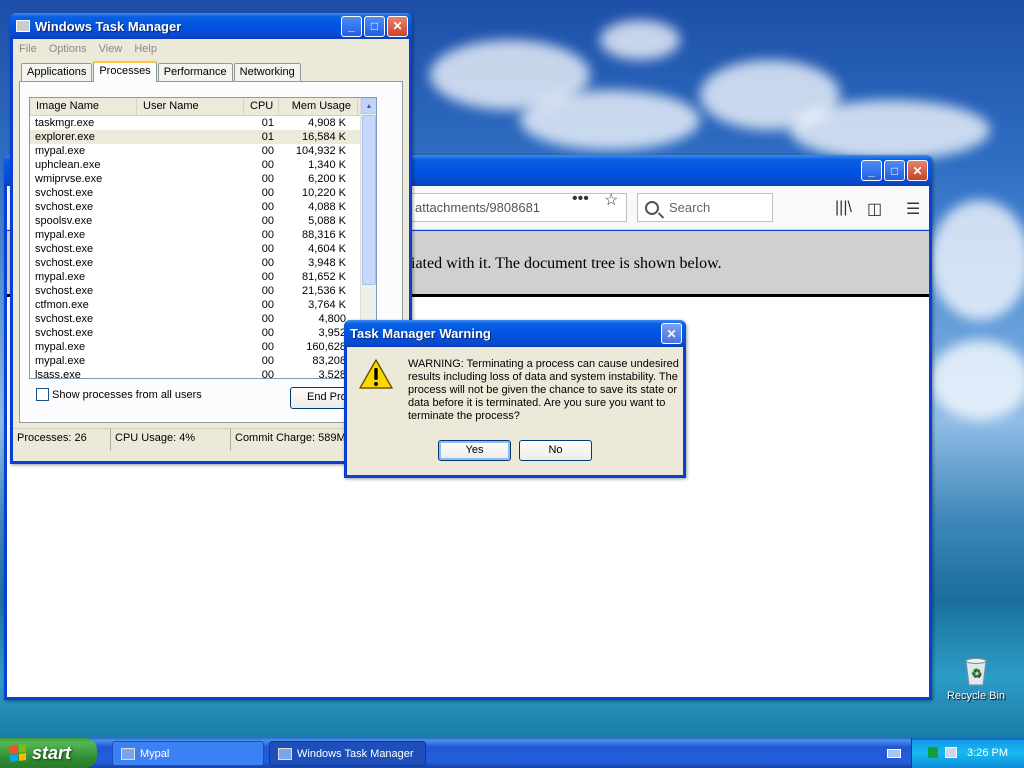 The image size is (1024, 768). Describe the element at coordinates (203, 235) in the screenshot. I see `table-row: mypal.exe 00 88,316 K` at that location.